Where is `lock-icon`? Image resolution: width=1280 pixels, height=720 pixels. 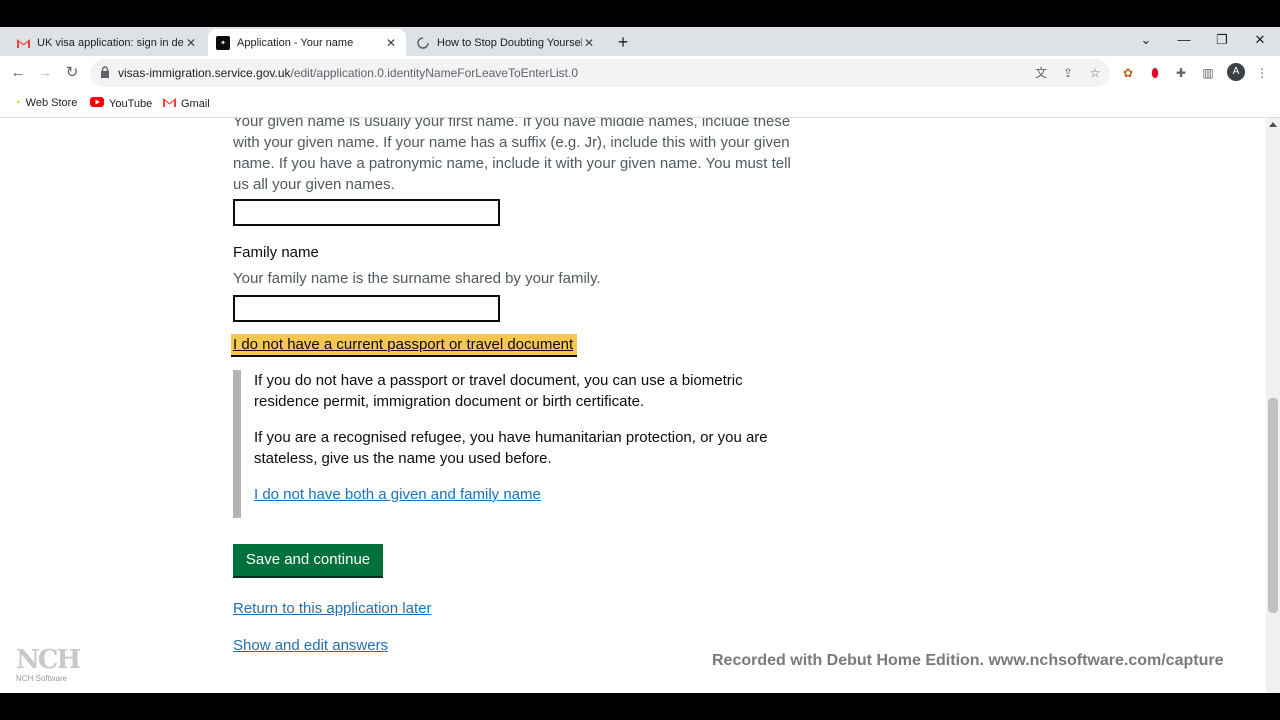 lock-icon is located at coordinates (105, 72).